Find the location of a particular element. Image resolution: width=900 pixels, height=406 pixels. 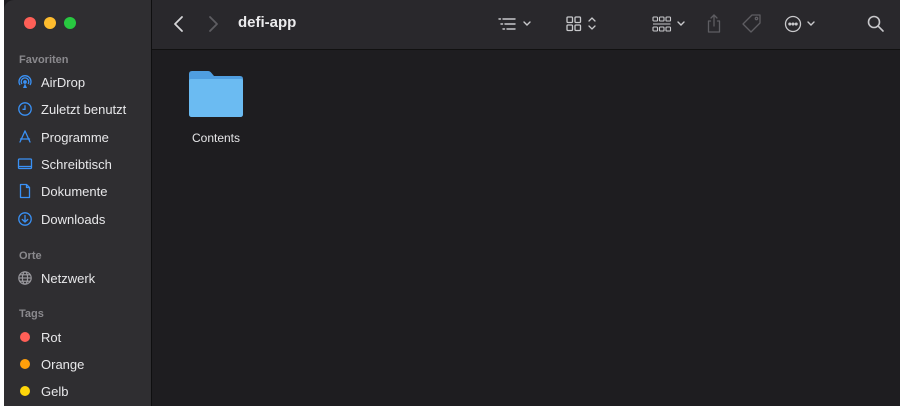

sidebar-item-recents: Zuletzt benutzt is located at coordinates (82, 109).